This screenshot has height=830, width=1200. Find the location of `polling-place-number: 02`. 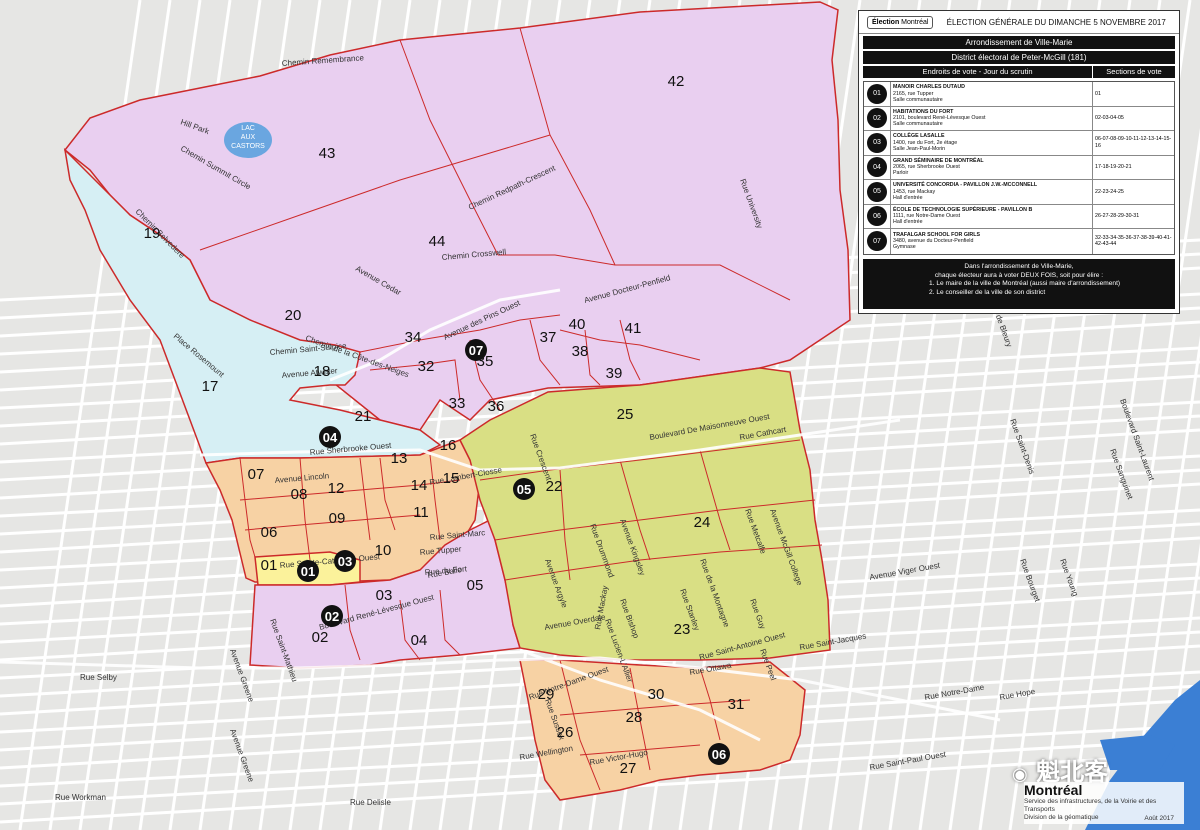

polling-place-number: 02 is located at coordinates (877, 118).